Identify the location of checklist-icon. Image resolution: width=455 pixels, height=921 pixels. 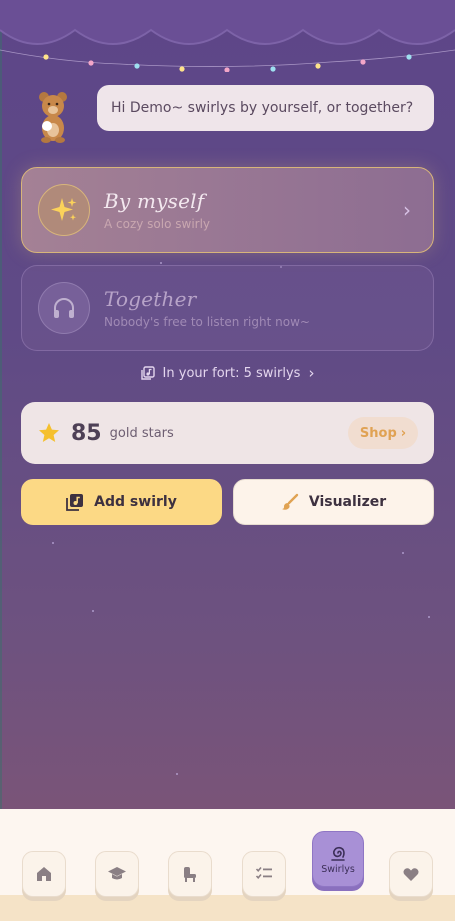
(263, 872).